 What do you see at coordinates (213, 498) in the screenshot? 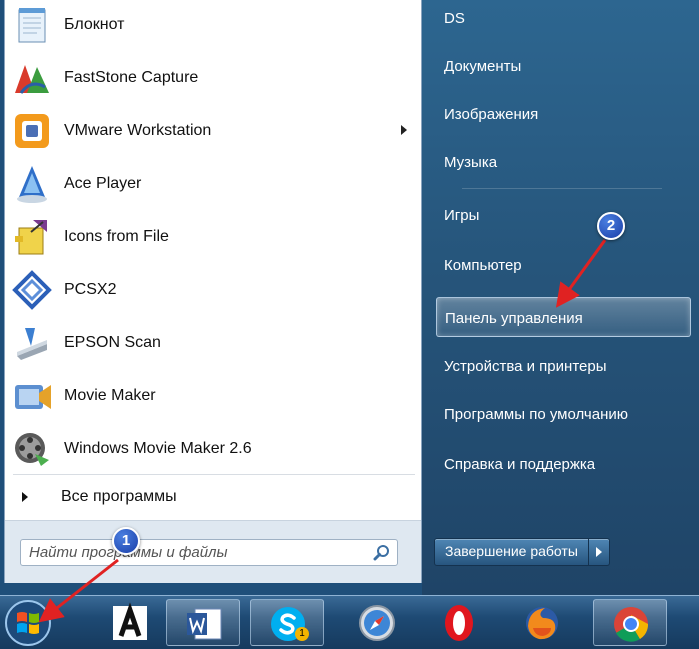
I see `all-programs-button: Все программы` at bounding box center [213, 498].